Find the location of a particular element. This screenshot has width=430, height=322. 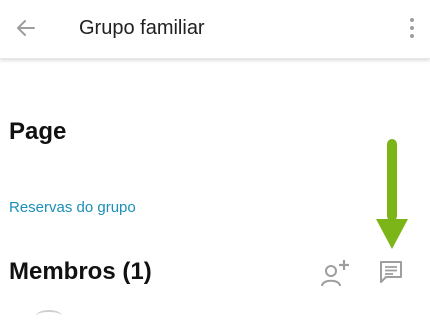

arrow-left-icon is located at coordinates (26, 28).